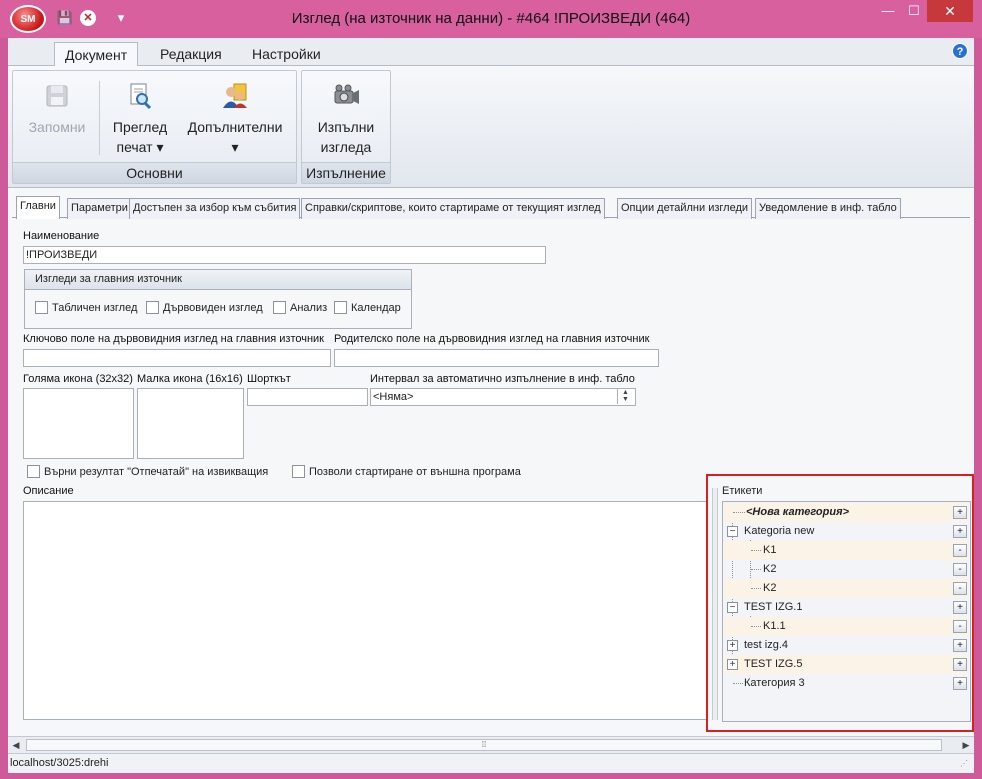 The image size is (982, 779). I want to click on ribbon-group-execution-label: Изпълнение, so click(346, 172).